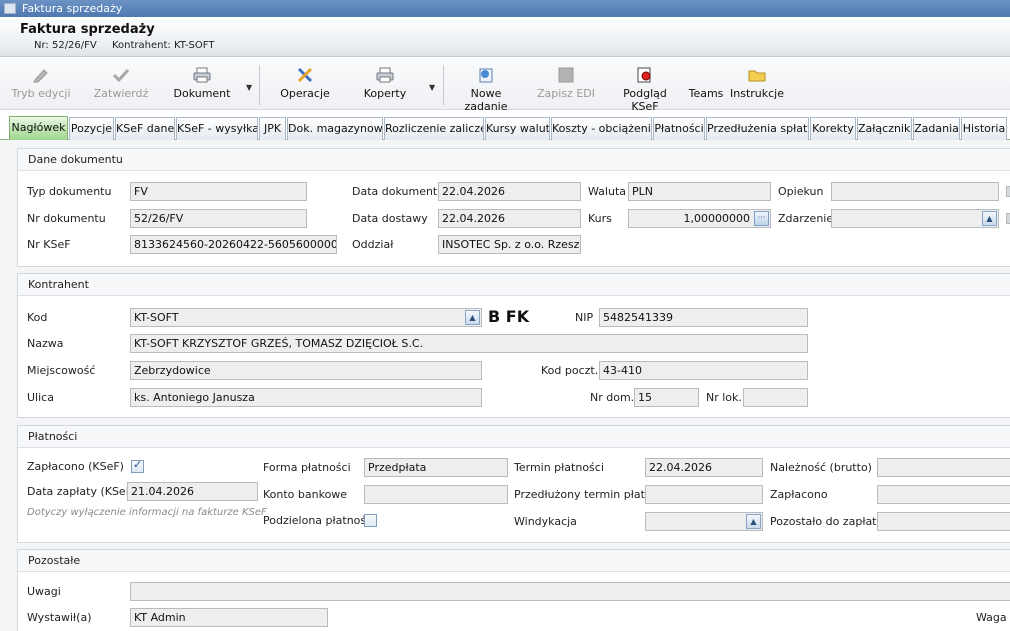 This screenshot has width=1010, height=631. What do you see at coordinates (87, 29) in the screenshot?
I see `page-title: Faktura sprzedaży` at bounding box center [87, 29].